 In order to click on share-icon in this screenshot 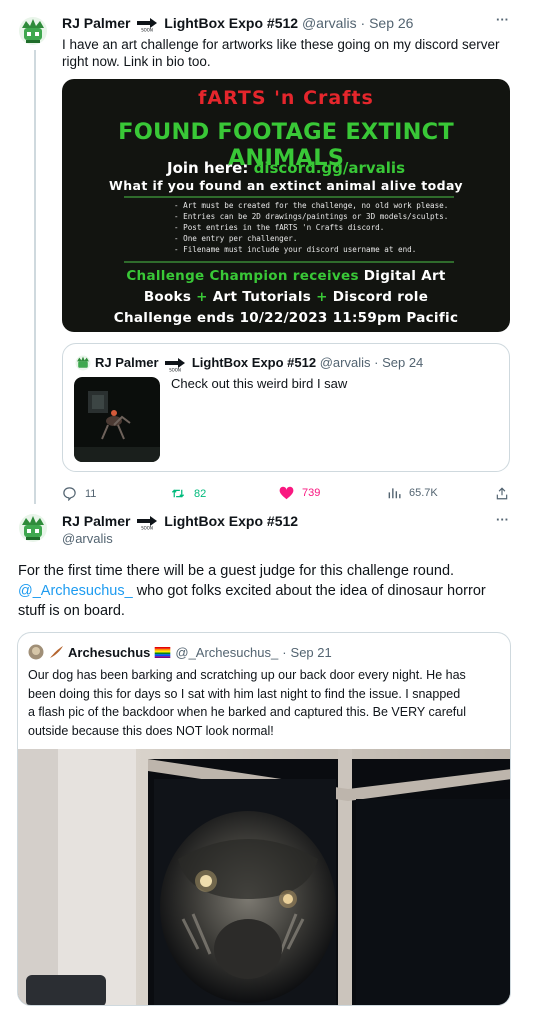, I will do `click(502, 493)`.